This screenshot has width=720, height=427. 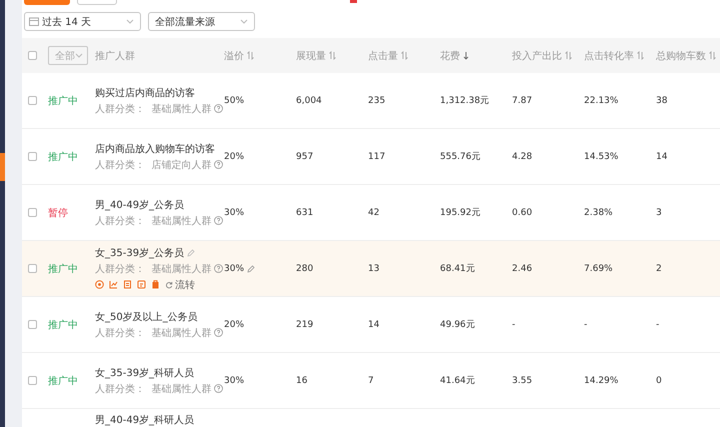 I want to click on table-cell: 117, so click(x=377, y=157).